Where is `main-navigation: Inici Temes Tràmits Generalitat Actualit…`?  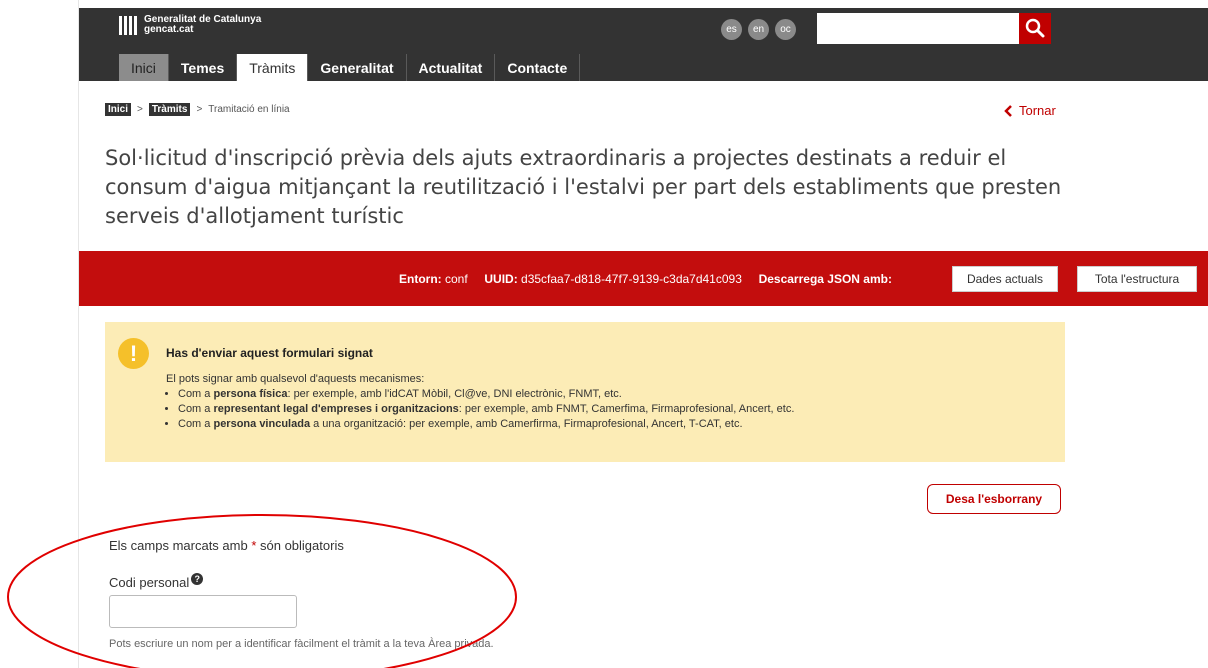
main-navigation: Inici Temes Tràmits Generalitat Actualit… is located at coordinates (643, 64).